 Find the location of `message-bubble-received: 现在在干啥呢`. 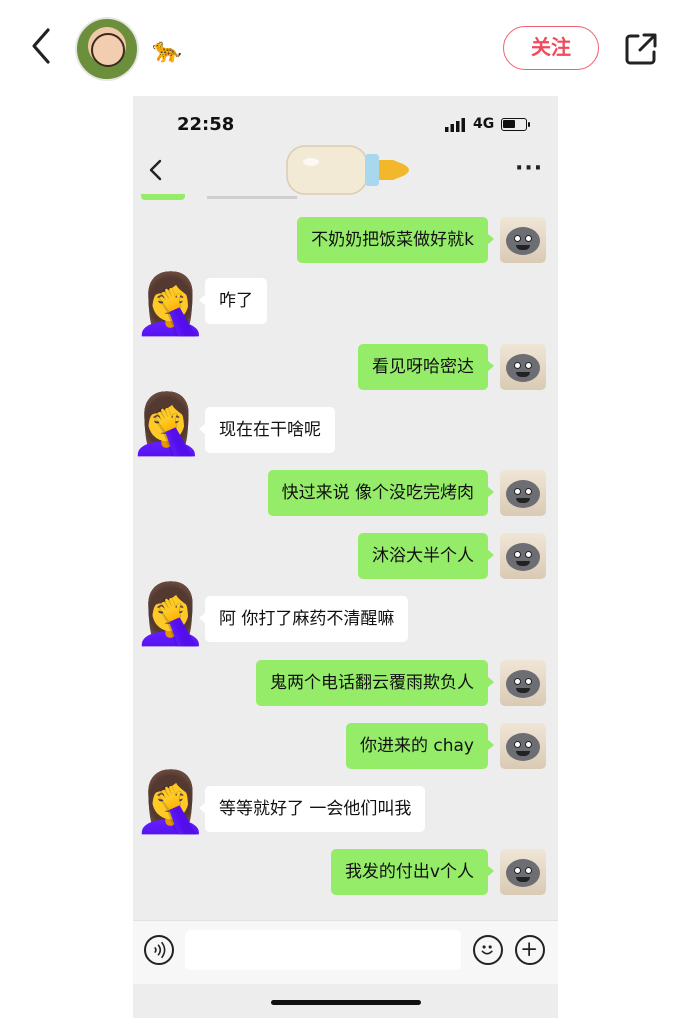

message-bubble-received: 现在在干啥呢 is located at coordinates (267, 430).